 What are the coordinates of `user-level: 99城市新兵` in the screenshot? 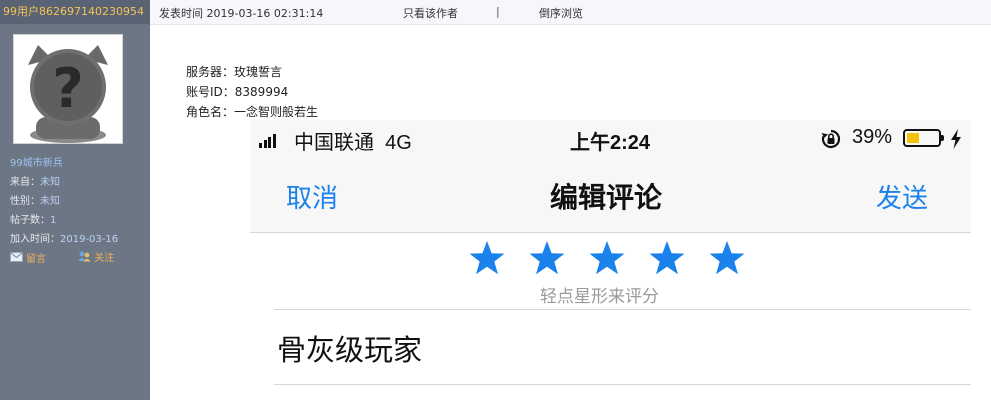 It's located at (64, 163).